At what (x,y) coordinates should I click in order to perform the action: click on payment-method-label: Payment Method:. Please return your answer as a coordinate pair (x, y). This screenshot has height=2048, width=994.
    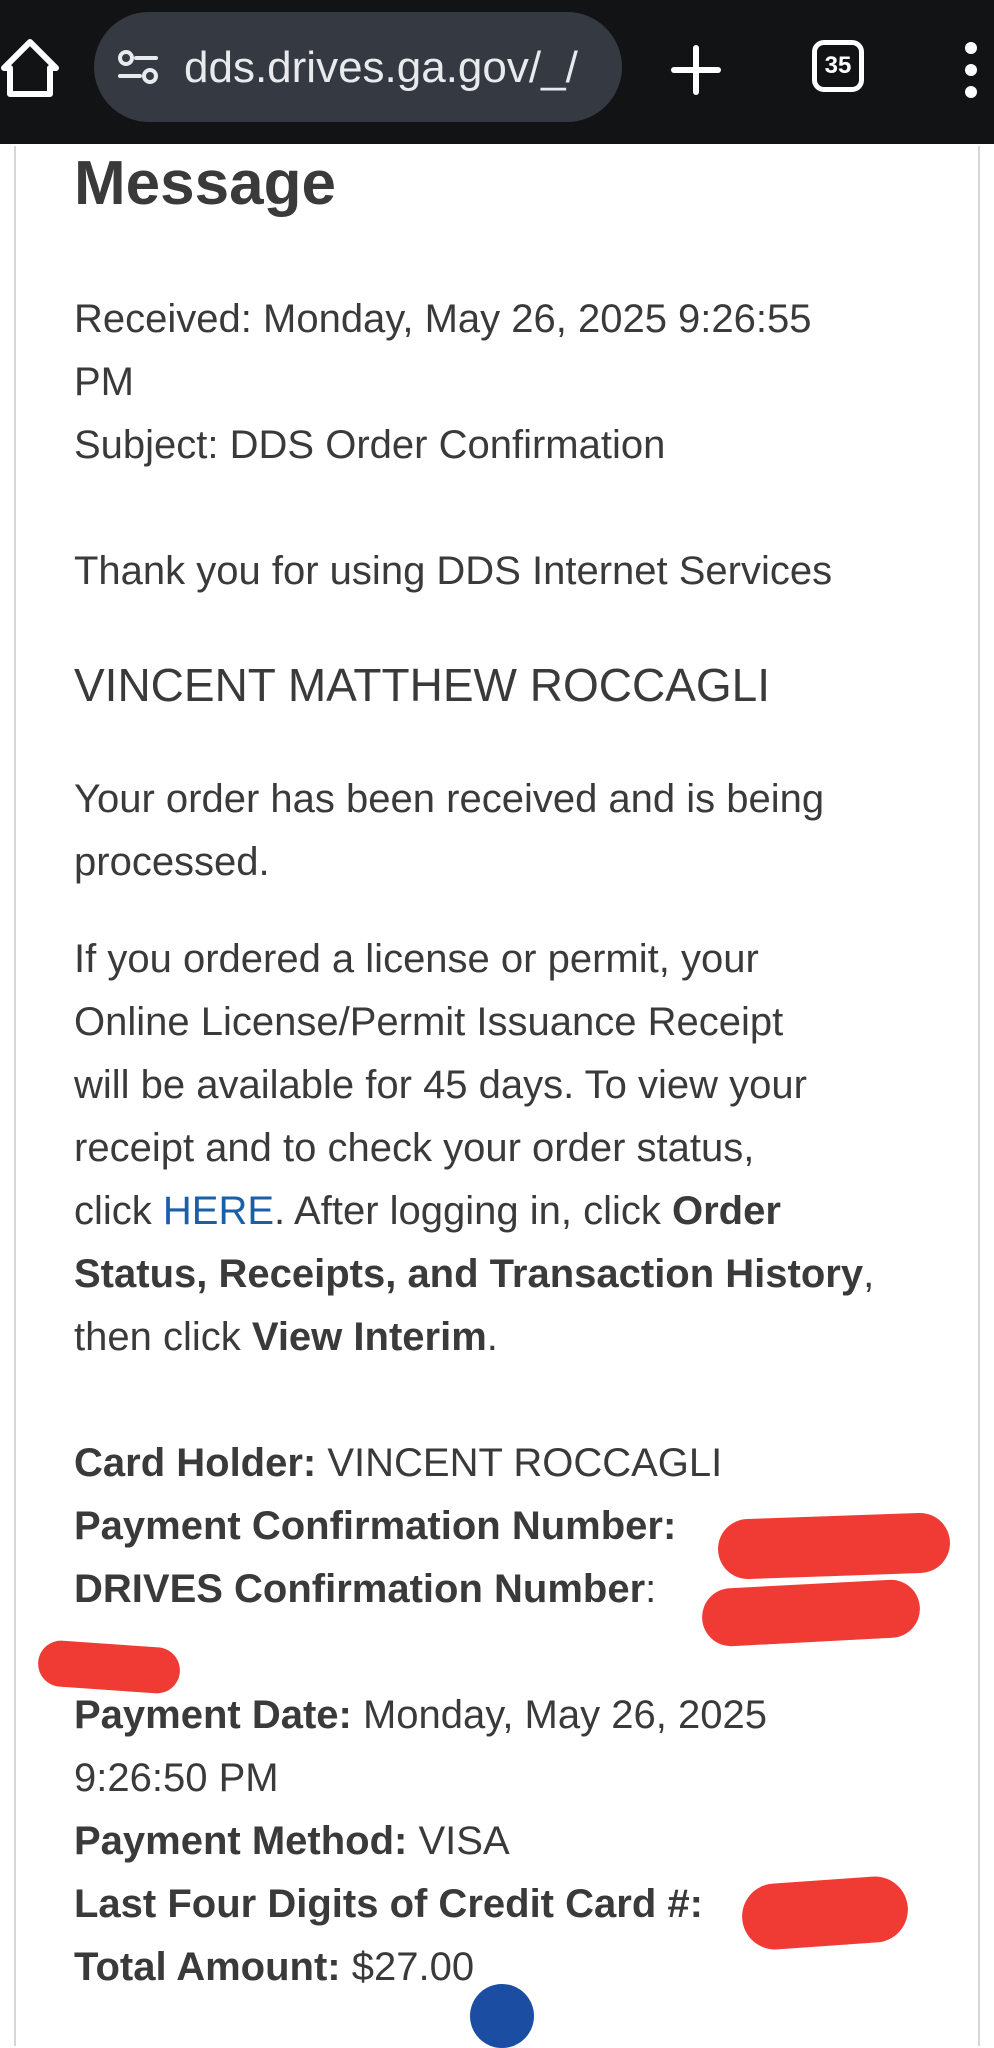
    Looking at the image, I should click on (241, 1841).